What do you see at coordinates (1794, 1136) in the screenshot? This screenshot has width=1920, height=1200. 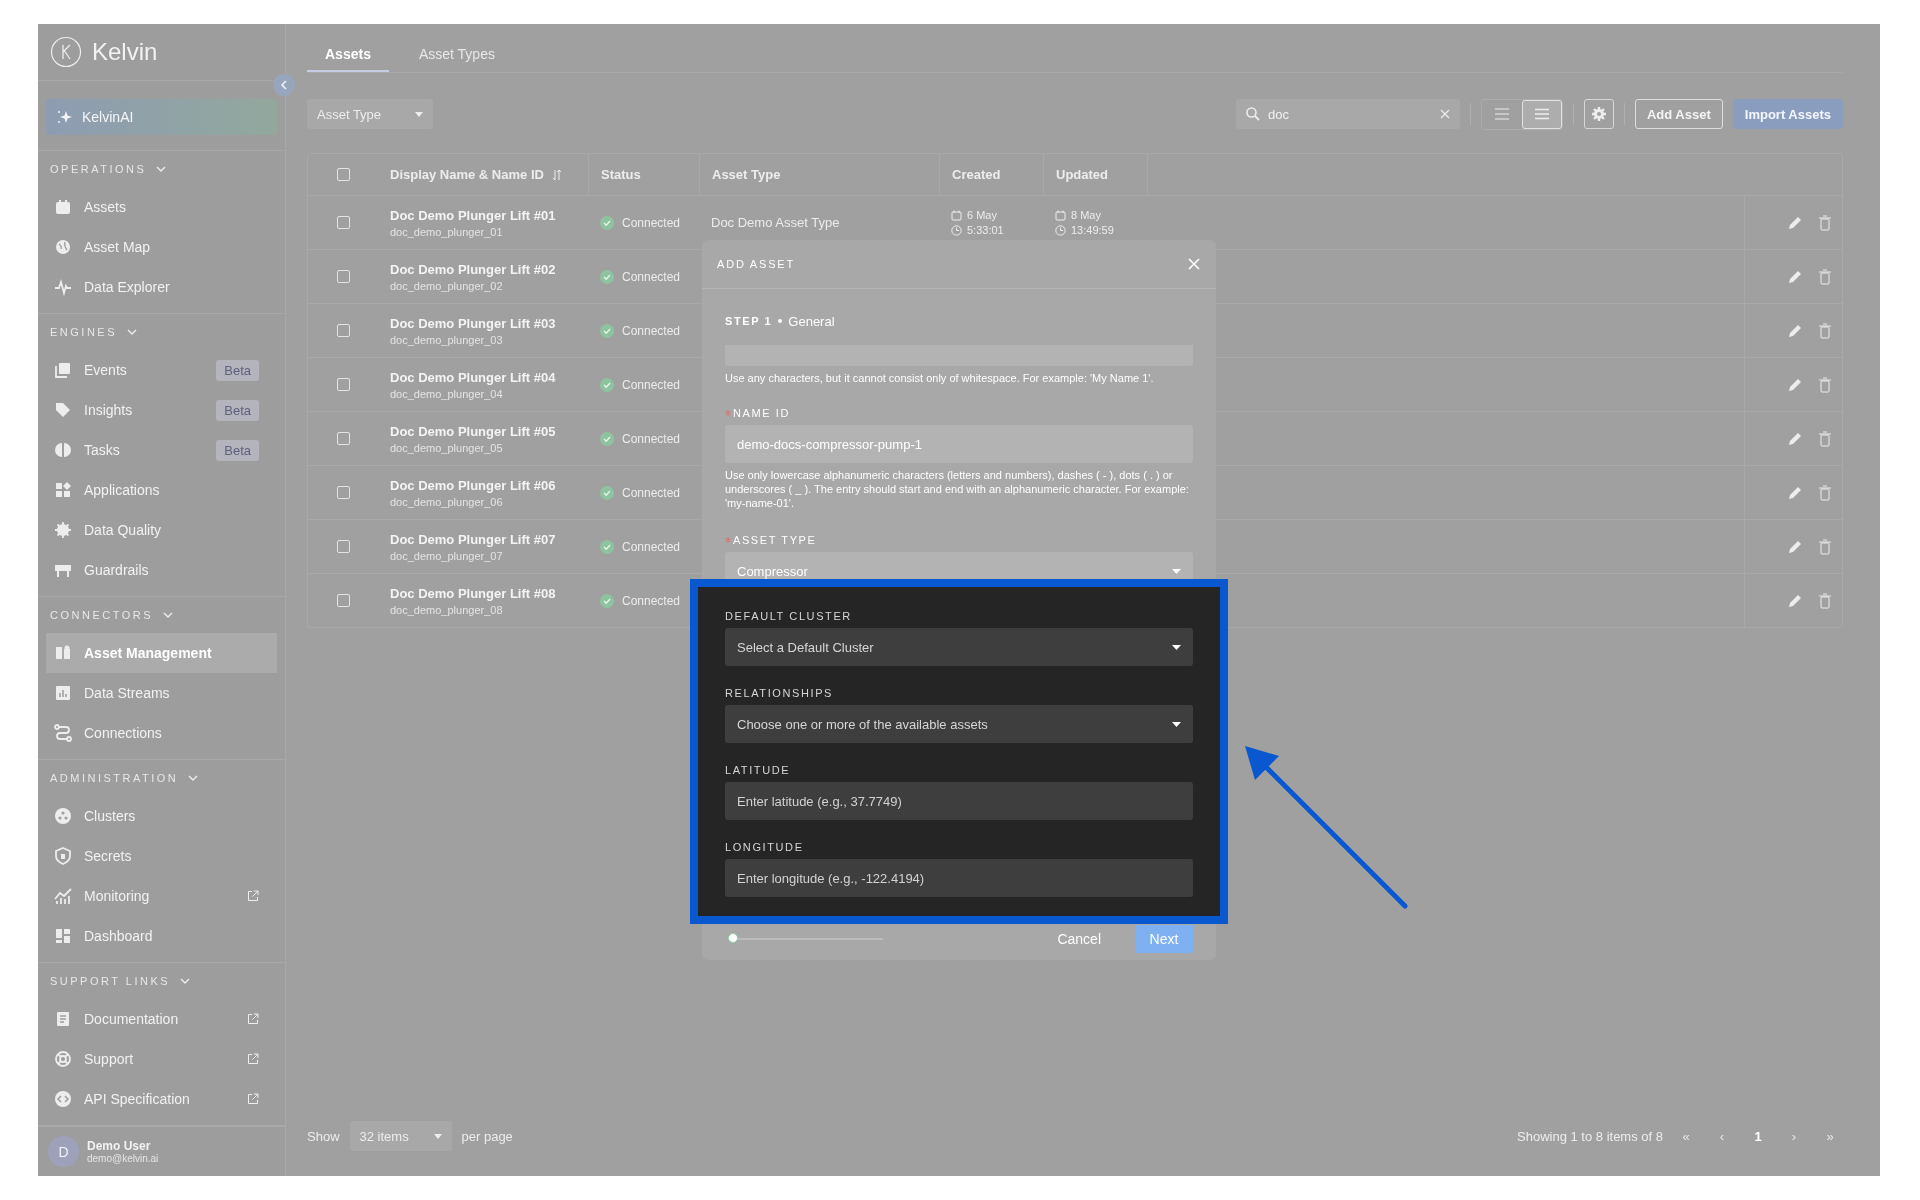 I see `page-button: ›` at bounding box center [1794, 1136].